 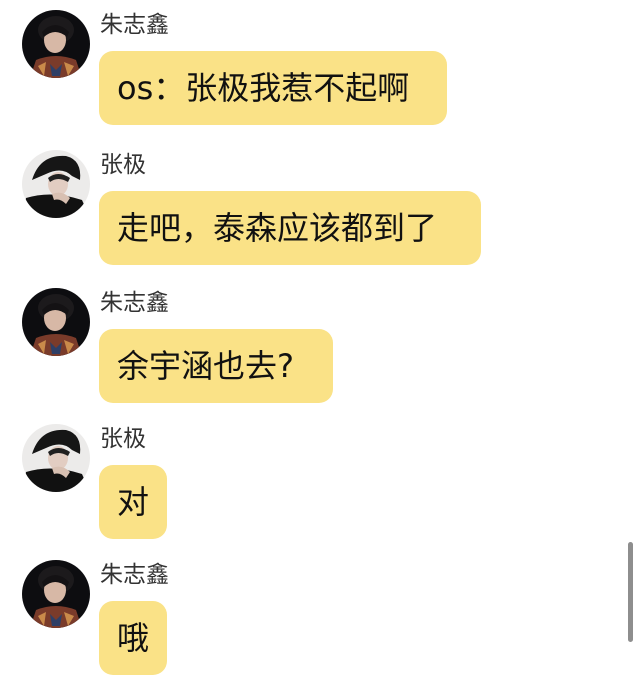 What do you see at coordinates (290, 228) in the screenshot?
I see `message-bubble: 走吧，泰森应该都到了` at bounding box center [290, 228].